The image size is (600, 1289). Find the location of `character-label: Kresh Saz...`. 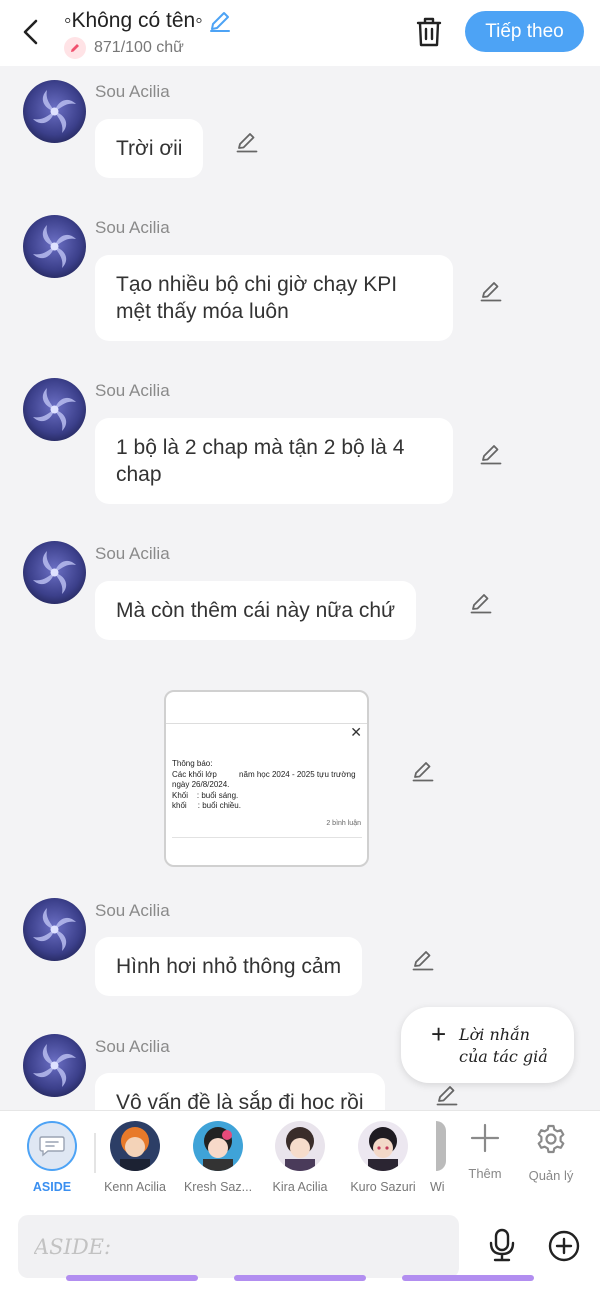

character-label: Kresh Saz... is located at coordinates (218, 1187).